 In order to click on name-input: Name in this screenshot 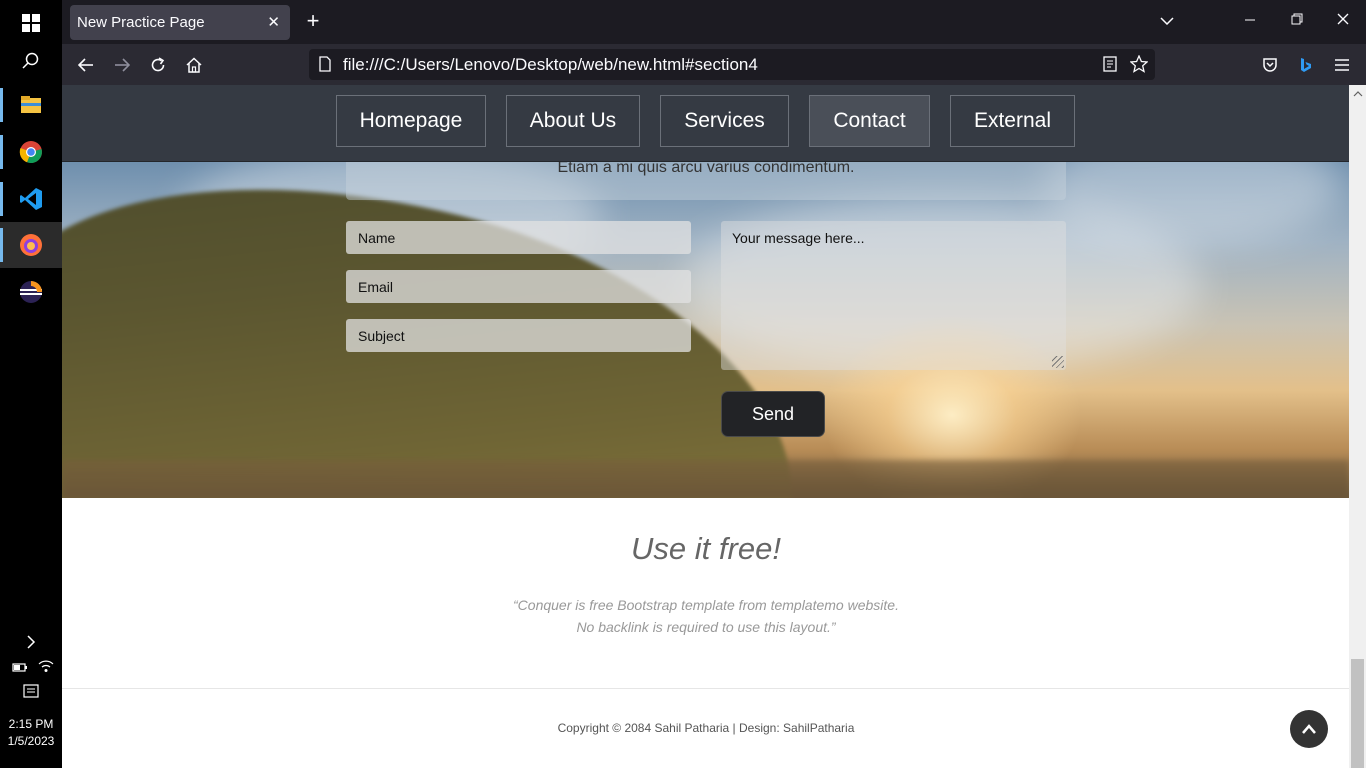, I will do `click(518, 237)`.